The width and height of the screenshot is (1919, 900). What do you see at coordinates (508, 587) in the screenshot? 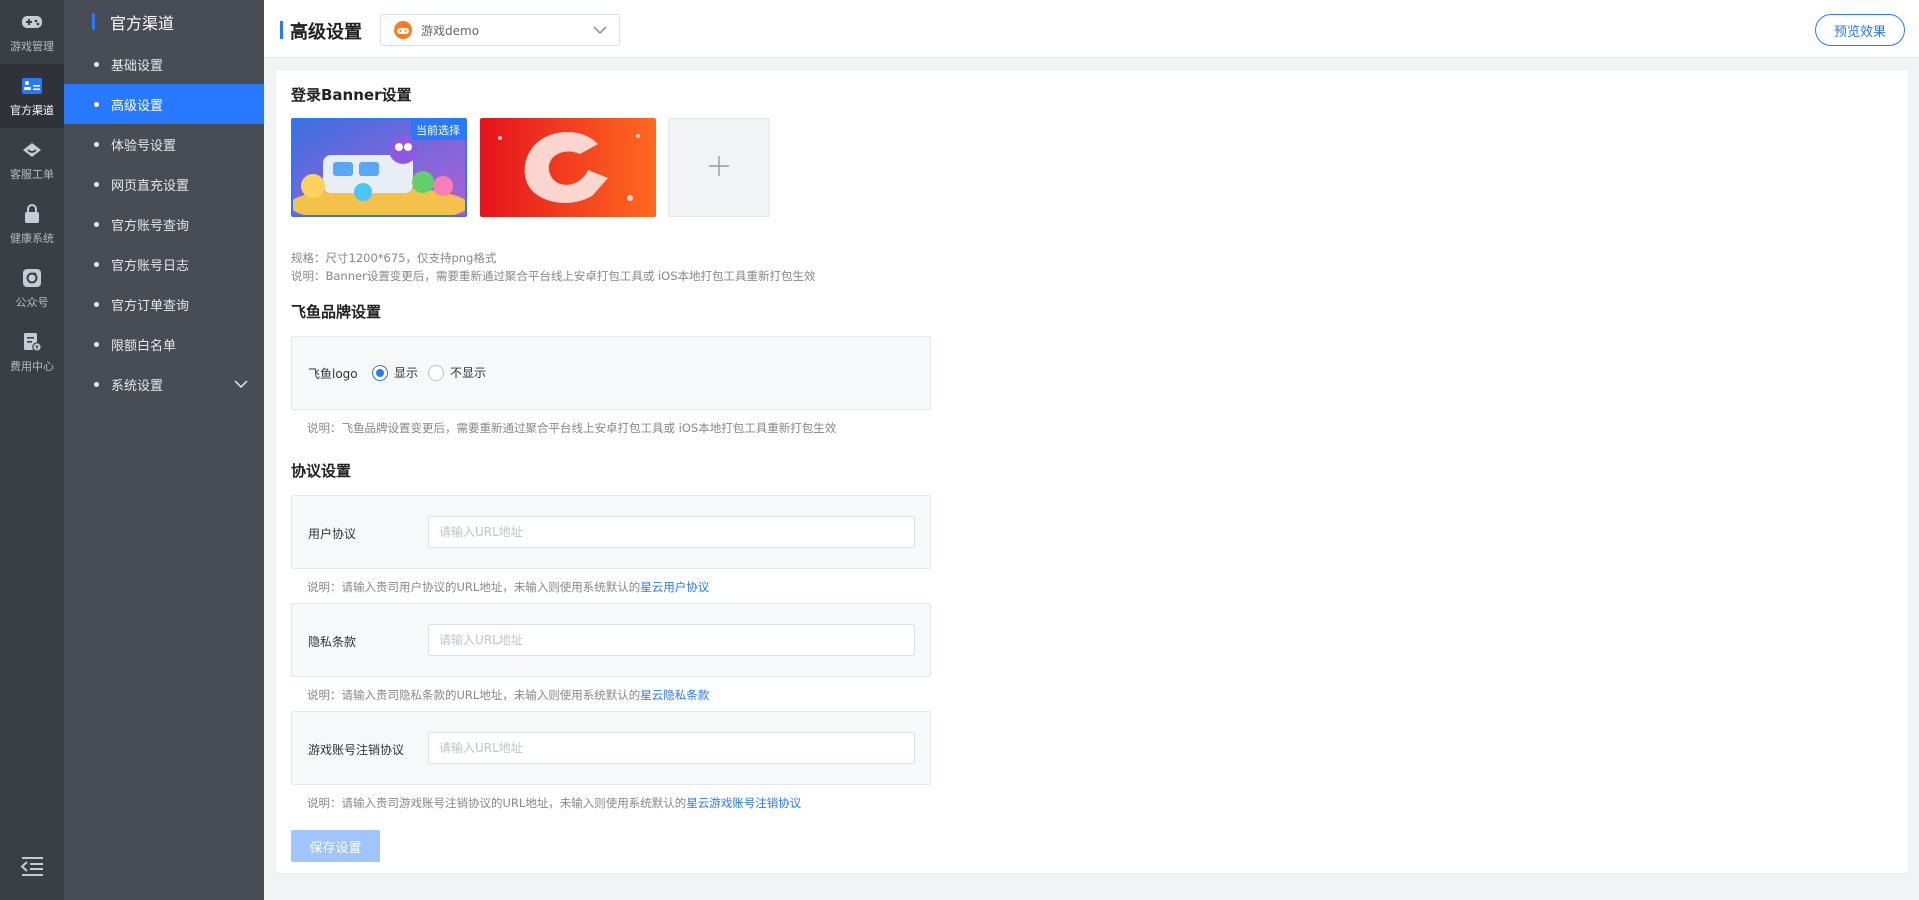
I see `user-agreement-note: 说明：请输入贵司用户协议的URL地址，未输入则使用系统默认的星云用户协议` at bounding box center [508, 587].